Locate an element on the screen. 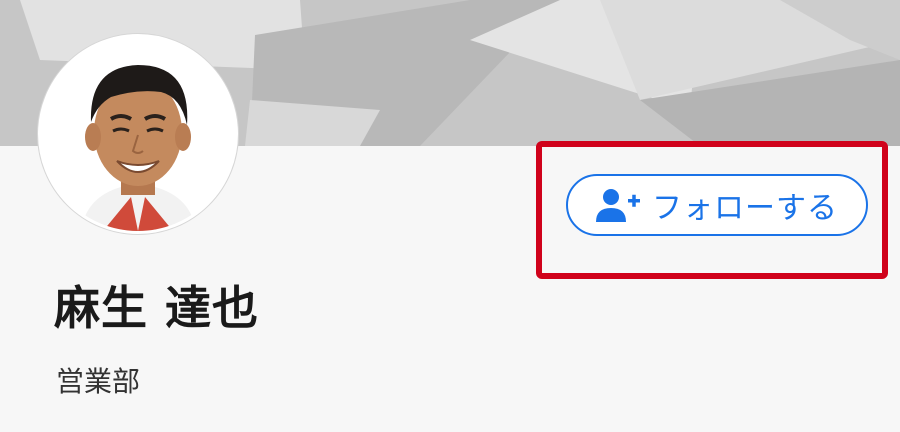 The width and height of the screenshot is (900, 432). person-photo-icon is located at coordinates (138, 134).